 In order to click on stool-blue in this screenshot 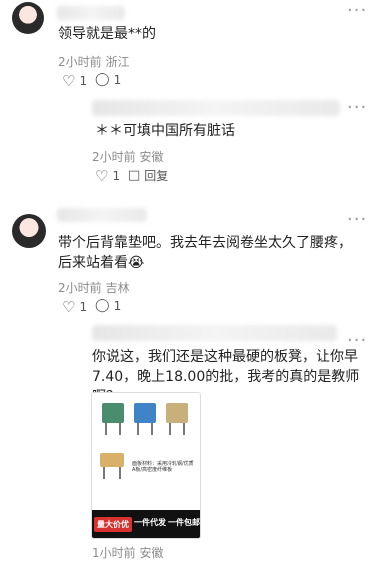, I will do `click(145, 419)`.